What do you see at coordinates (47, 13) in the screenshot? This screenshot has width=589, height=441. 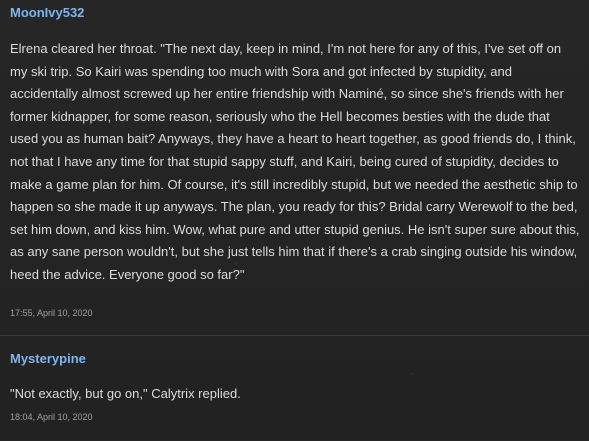 I see `comment-author: MoonIvy532` at bounding box center [47, 13].